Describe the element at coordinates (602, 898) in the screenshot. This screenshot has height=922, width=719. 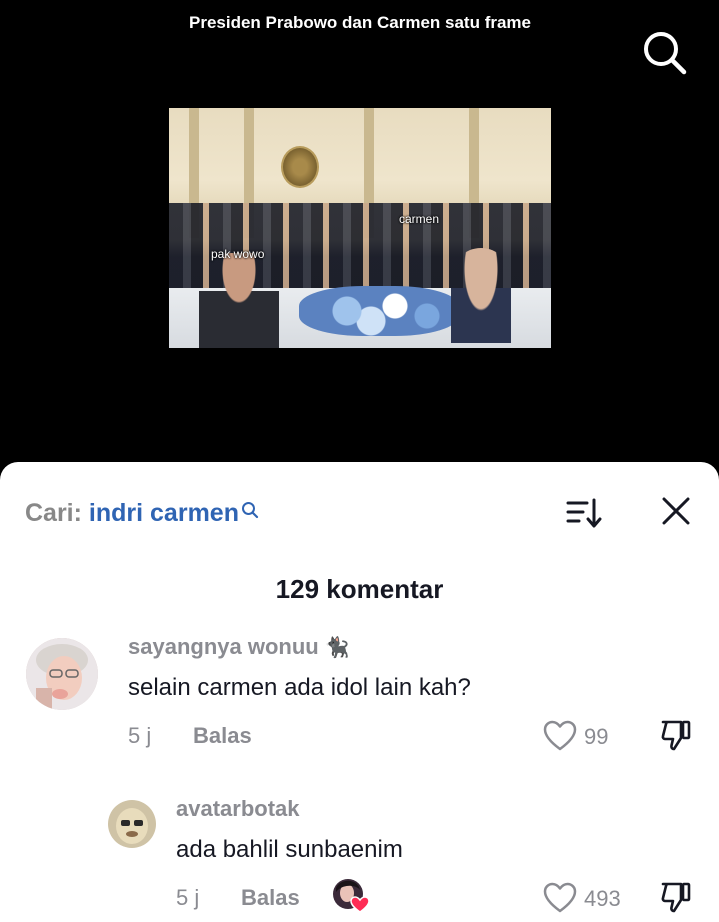
I see `like-count: 493` at that location.